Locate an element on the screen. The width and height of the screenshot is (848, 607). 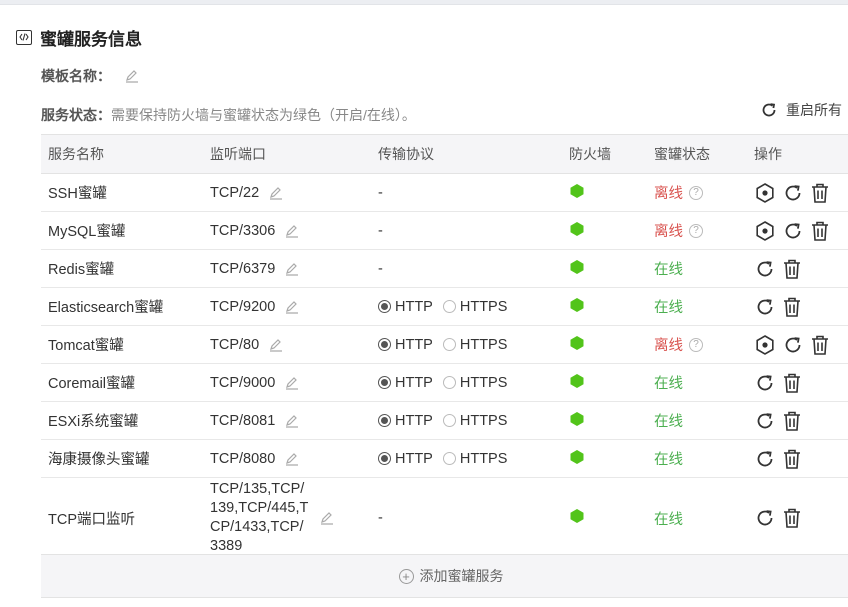
restart-all-label: 重启所有 is located at coordinates (814, 110).